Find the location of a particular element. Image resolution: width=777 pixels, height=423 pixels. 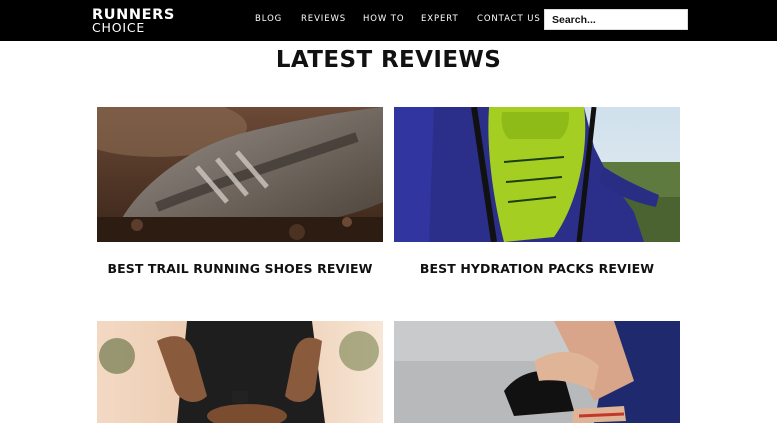

search-box is located at coordinates (616, 19).